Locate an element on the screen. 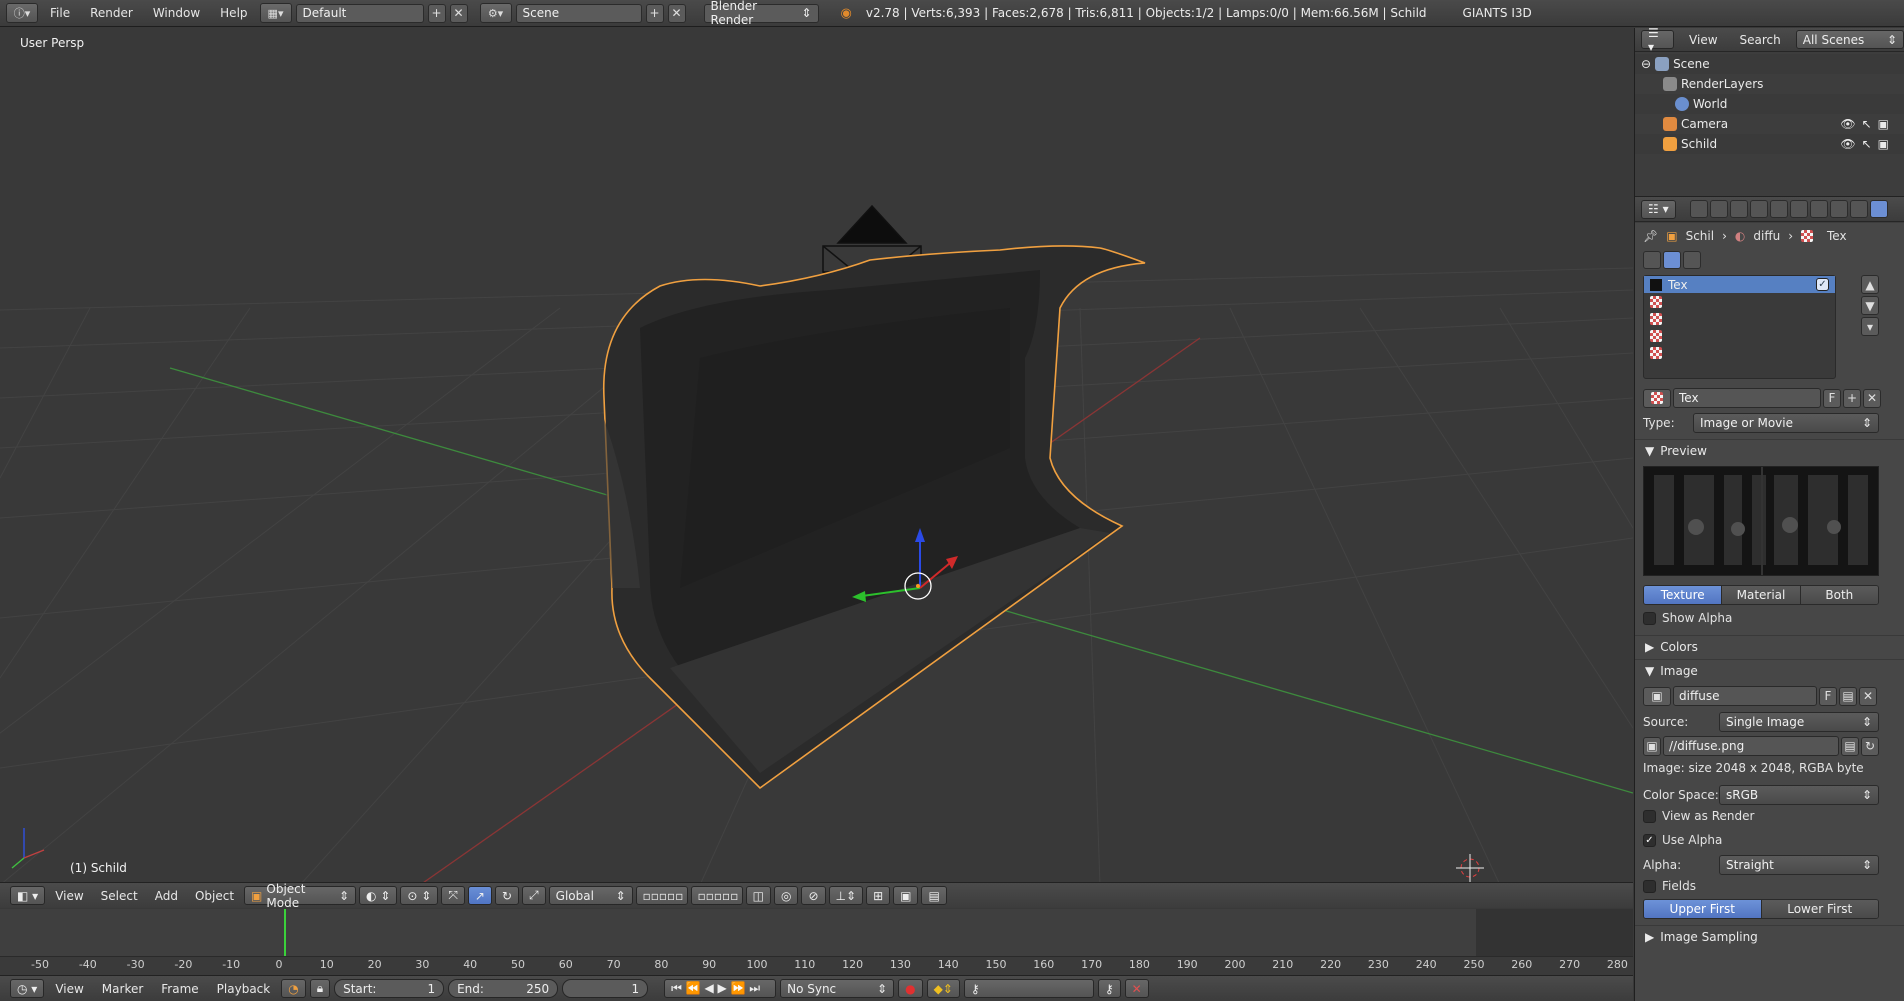 The height and width of the screenshot is (1001, 1904). scene-icon: ⚙▾ is located at coordinates (495, 13).